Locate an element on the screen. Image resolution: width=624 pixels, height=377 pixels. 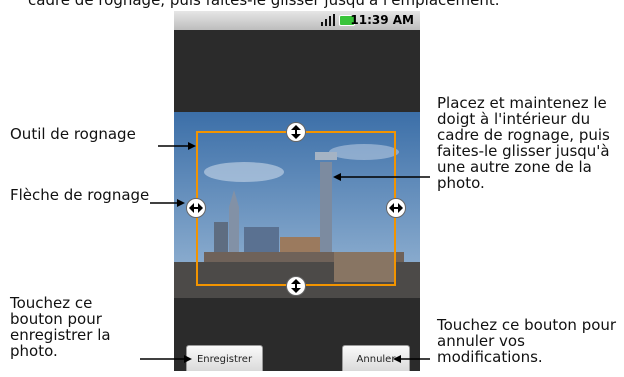
annotation-crop-arrow: Flèche de rognage is located at coordinates (80, 195).